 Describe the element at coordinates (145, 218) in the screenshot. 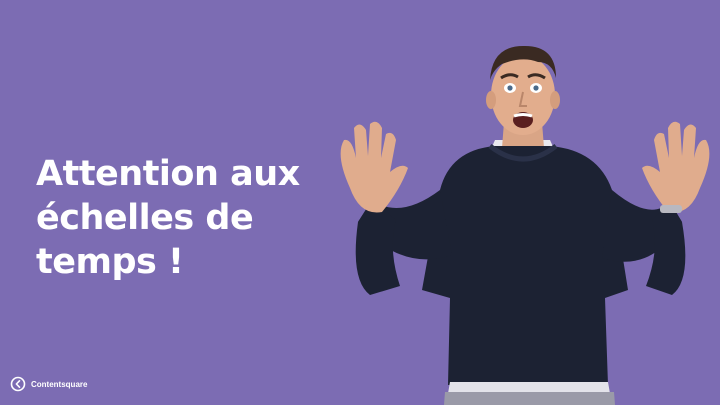

I see `headline-line-2: échelles de` at that location.